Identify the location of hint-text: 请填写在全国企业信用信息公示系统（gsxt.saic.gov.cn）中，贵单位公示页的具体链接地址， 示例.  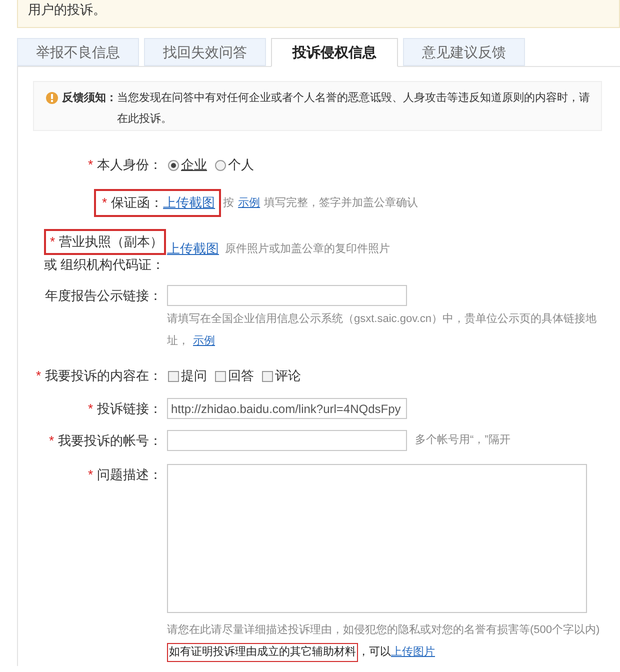
(382, 330).